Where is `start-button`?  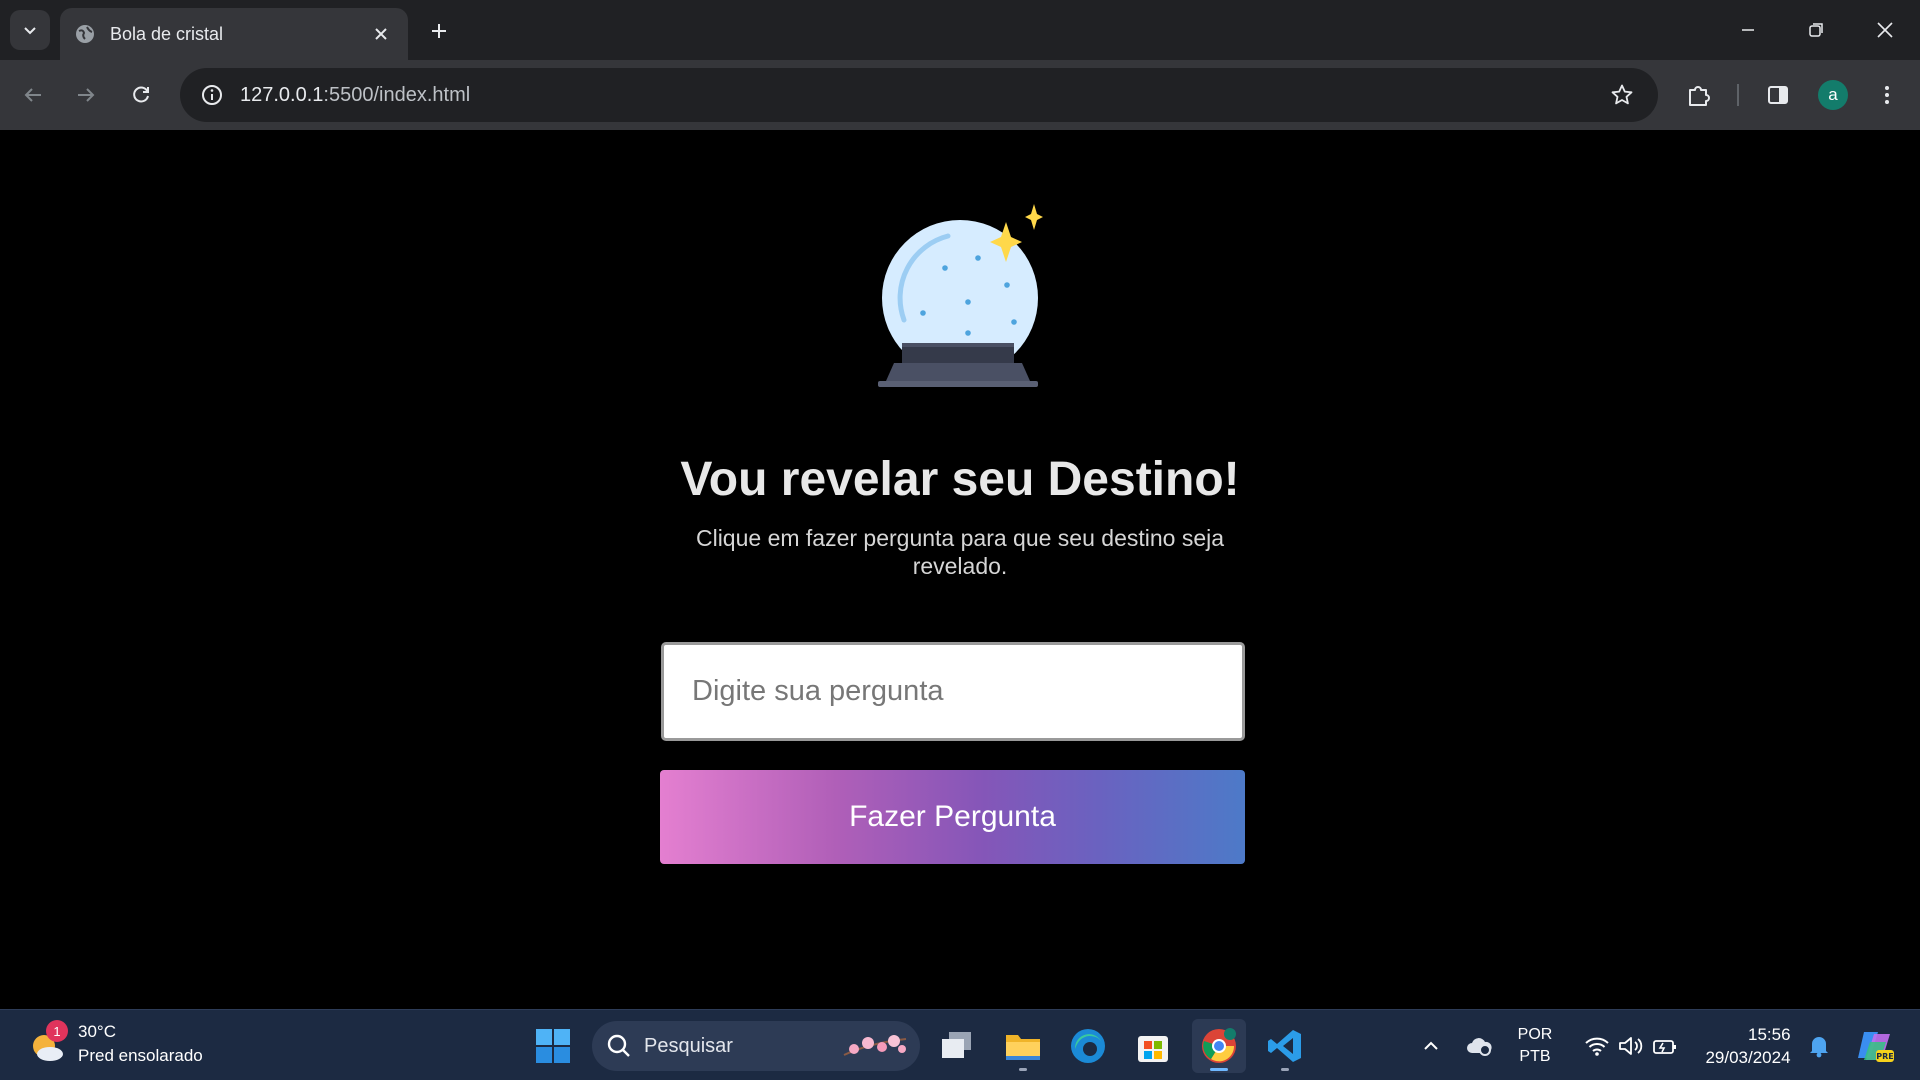 start-button is located at coordinates (553, 1046).